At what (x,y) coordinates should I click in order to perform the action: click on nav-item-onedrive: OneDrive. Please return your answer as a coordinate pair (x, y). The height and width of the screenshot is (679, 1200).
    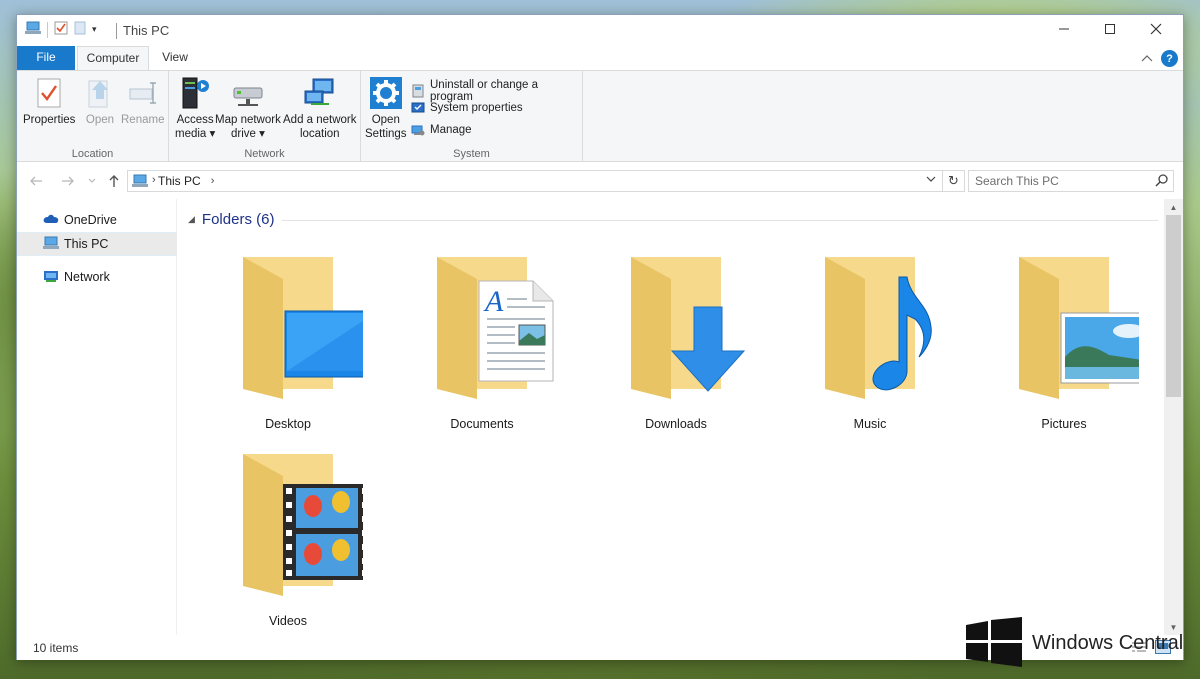
    Looking at the image, I should click on (97, 220).